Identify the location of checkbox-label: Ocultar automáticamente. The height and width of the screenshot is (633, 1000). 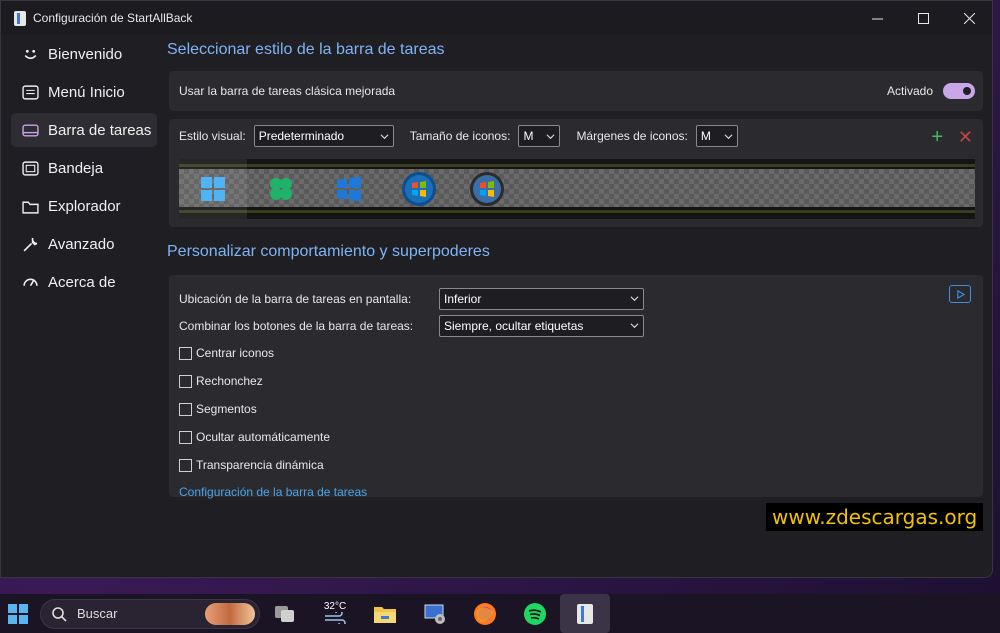
(263, 437).